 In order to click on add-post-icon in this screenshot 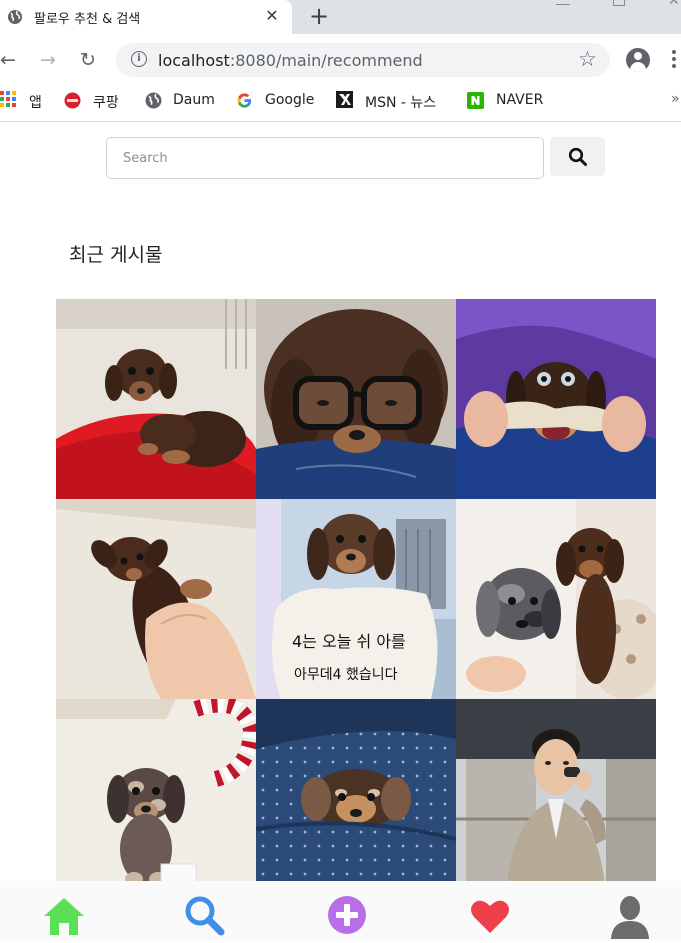, I will do `click(347, 915)`.